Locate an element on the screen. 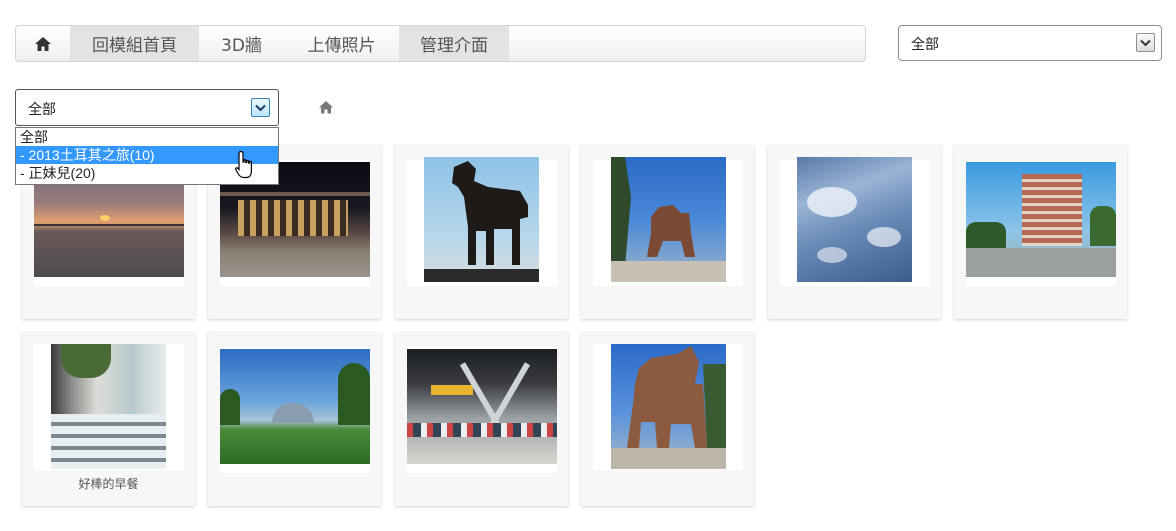 The image size is (1176, 531). album-select-value: 全部 is located at coordinates (42, 110).